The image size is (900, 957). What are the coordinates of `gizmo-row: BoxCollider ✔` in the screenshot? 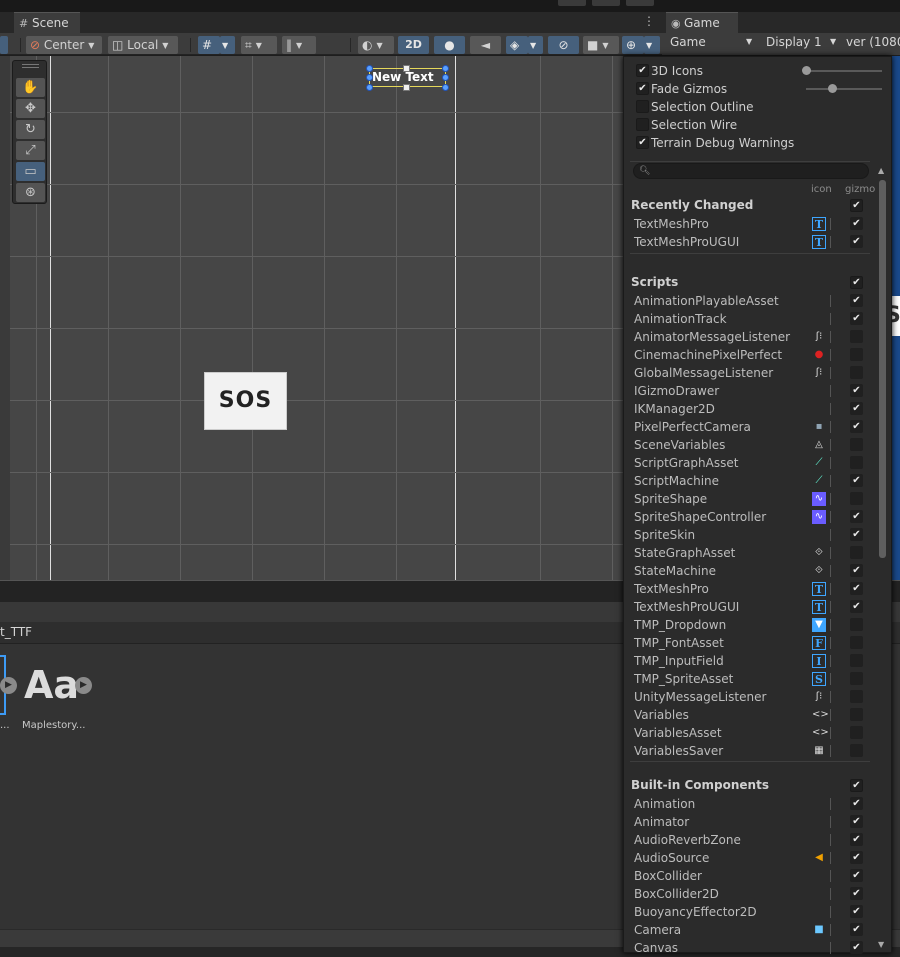 It's located at (748, 876).